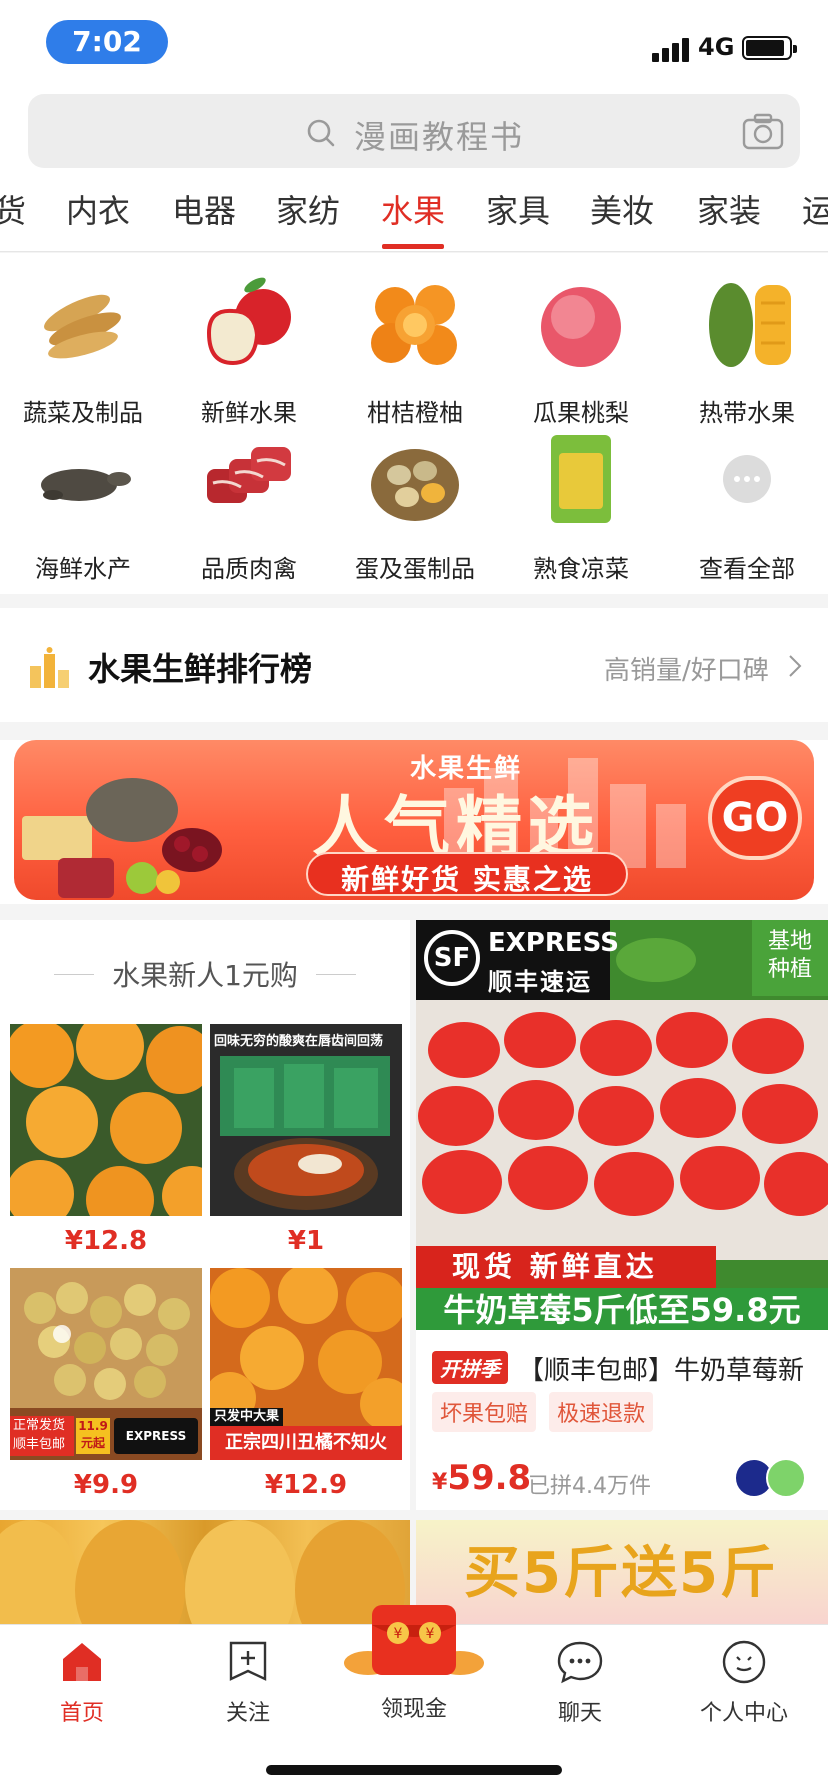 This screenshot has width=828, height=1792. I want to click on category-melon-peach-pear: 瓜果桃梨, so click(581, 346).